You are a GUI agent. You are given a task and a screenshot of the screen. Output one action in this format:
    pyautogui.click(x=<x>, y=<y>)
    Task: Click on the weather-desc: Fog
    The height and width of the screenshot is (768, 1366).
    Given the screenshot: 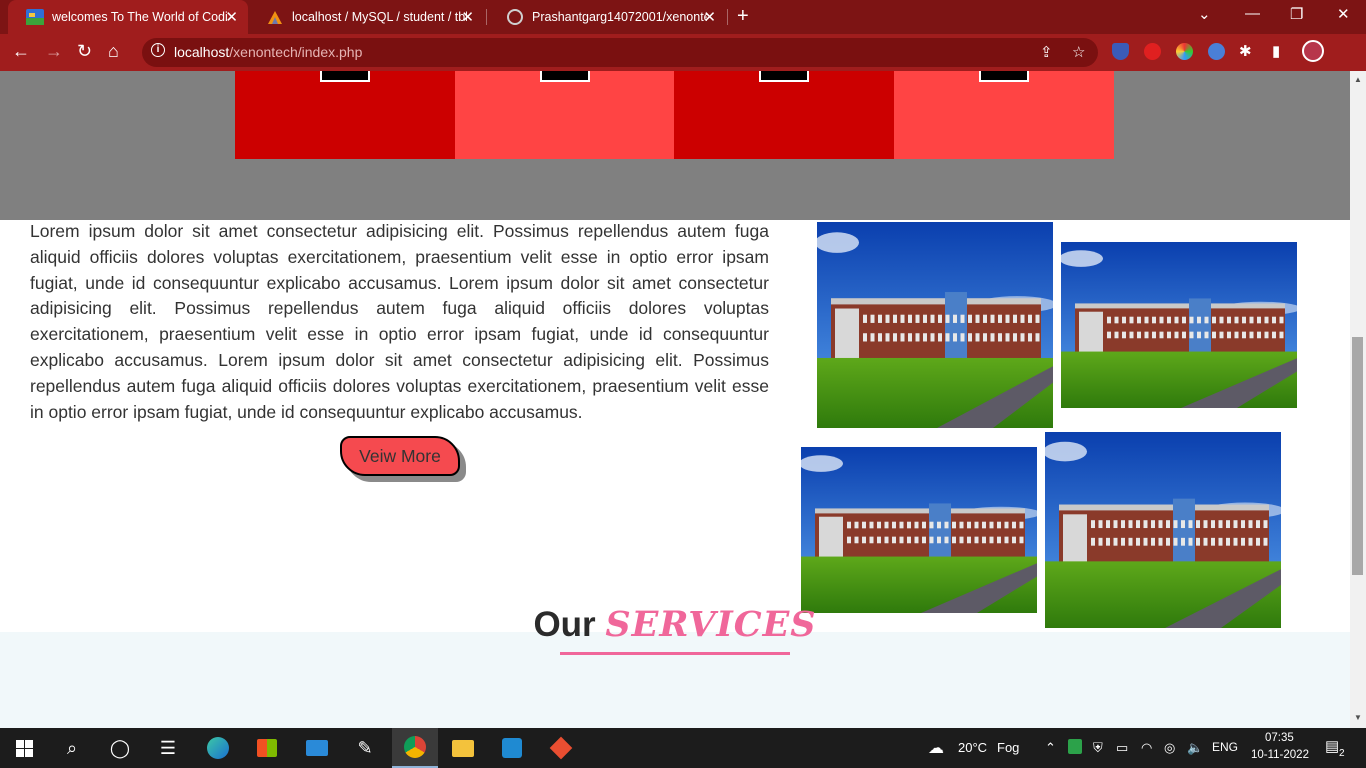 What is the action you would take?
    pyautogui.click(x=1008, y=747)
    